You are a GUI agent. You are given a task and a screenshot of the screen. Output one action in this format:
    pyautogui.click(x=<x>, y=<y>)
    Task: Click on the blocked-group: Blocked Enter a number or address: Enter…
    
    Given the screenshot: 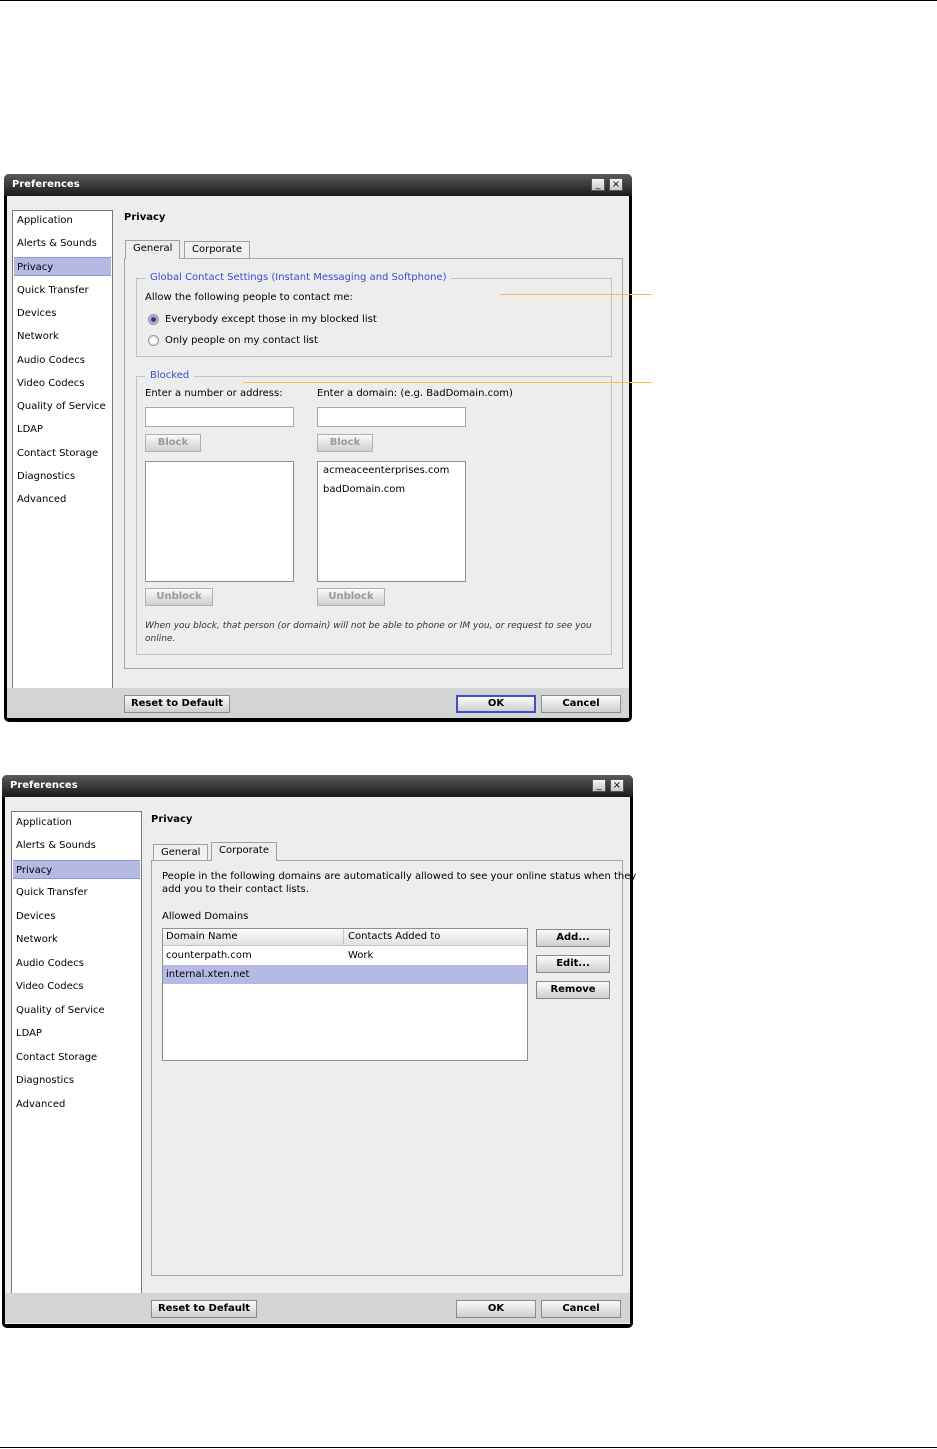 What is the action you would take?
    pyautogui.click(x=374, y=512)
    